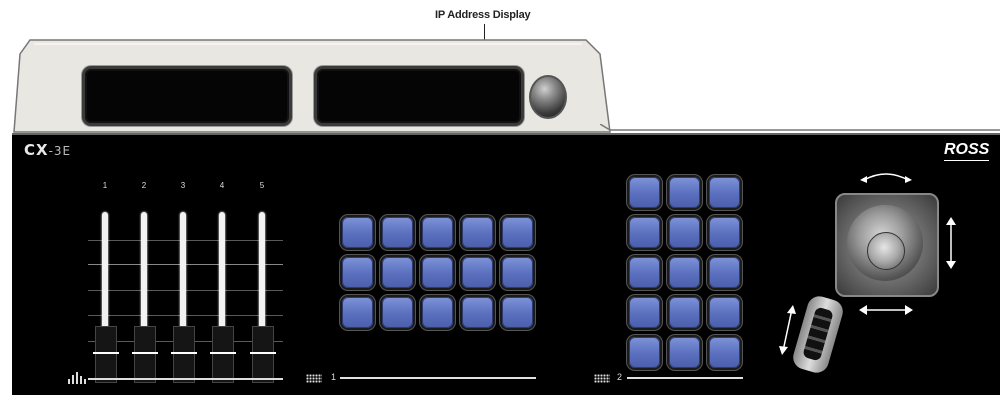  What do you see at coordinates (334, 377) in the screenshot?
I see `bank-1-label: 1` at bounding box center [334, 377].